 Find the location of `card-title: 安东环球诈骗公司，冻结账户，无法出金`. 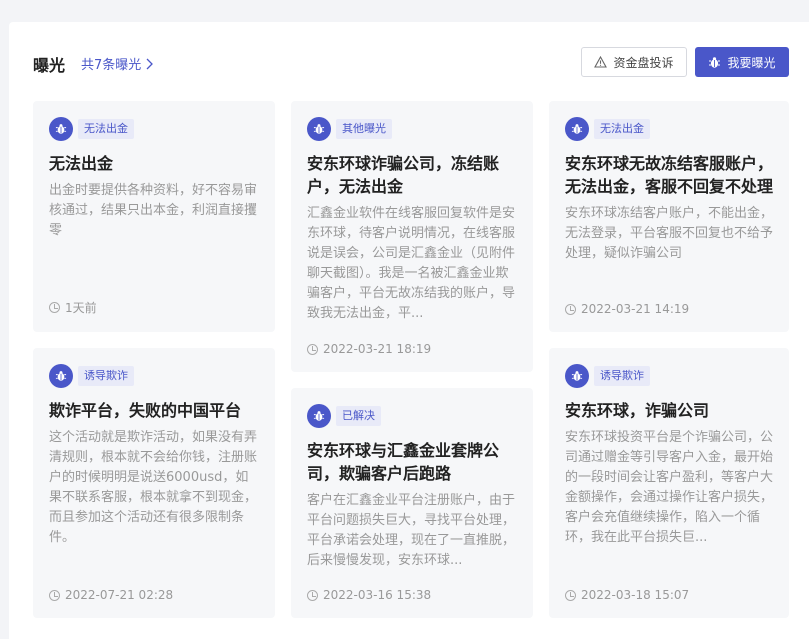

card-title: 安东环球诈骗公司，冻结账户，无法出金 is located at coordinates (403, 175).